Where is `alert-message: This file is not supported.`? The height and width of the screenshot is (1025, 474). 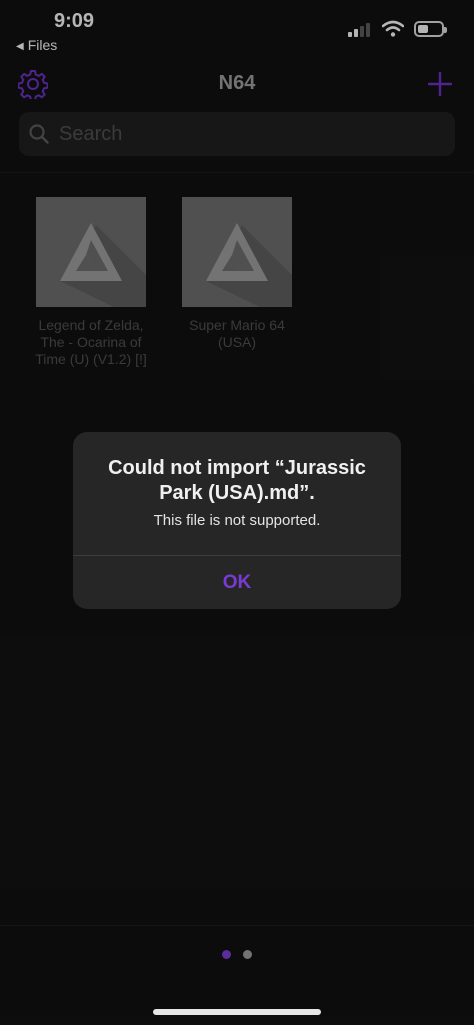 alert-message: This file is not supported. is located at coordinates (237, 520).